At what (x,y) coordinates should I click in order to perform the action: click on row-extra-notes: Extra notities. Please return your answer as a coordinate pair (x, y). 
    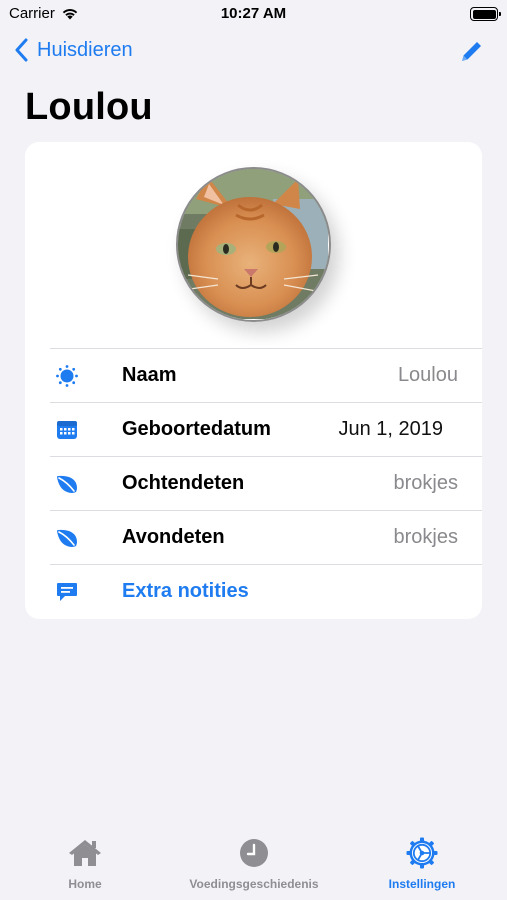
    Looking at the image, I should click on (266, 591).